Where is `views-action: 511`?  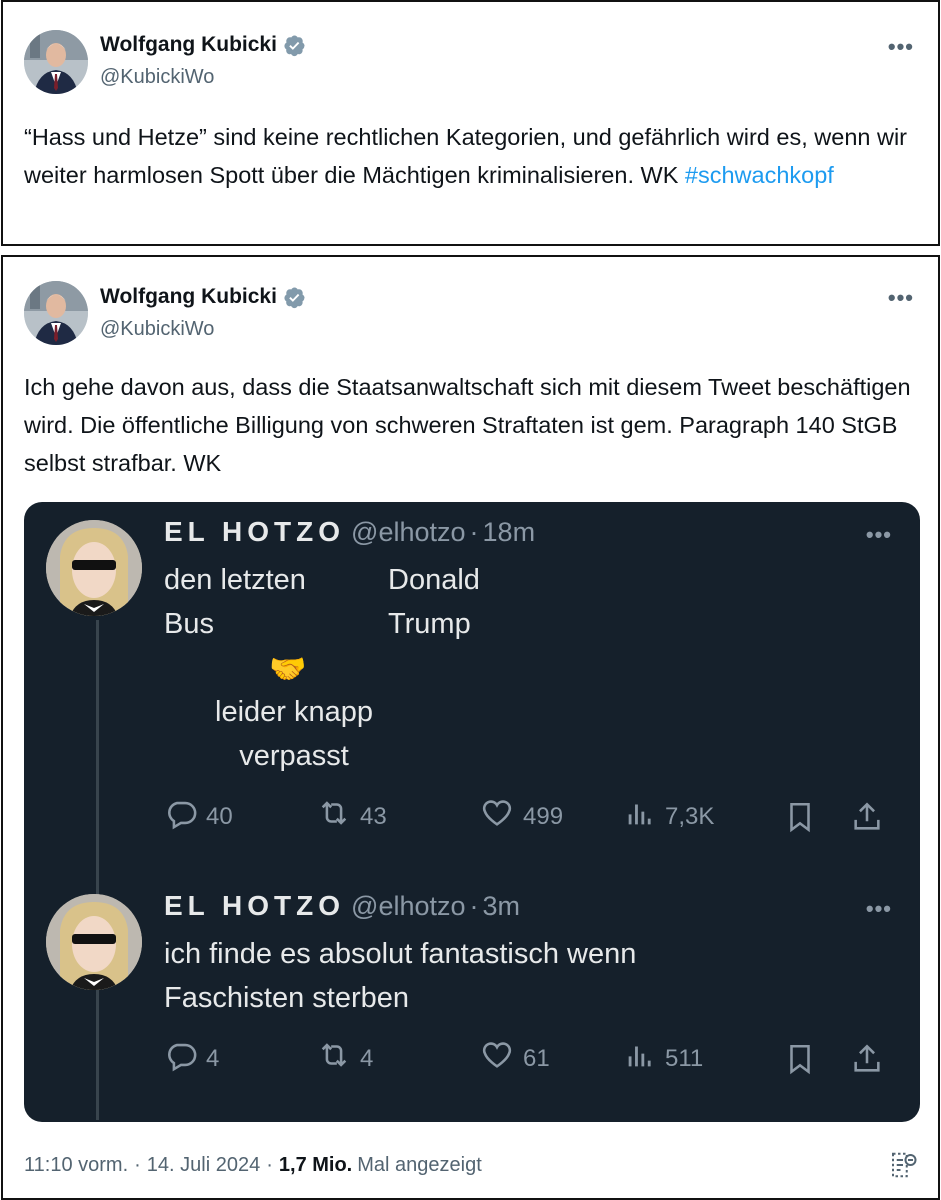
views-action: 511 is located at coordinates (703, 1058).